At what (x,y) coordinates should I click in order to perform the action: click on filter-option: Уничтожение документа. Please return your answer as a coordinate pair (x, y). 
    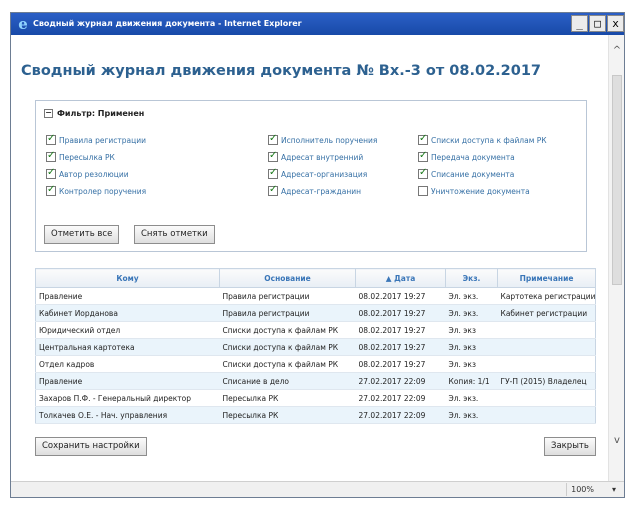
    Looking at the image, I should click on (474, 191).